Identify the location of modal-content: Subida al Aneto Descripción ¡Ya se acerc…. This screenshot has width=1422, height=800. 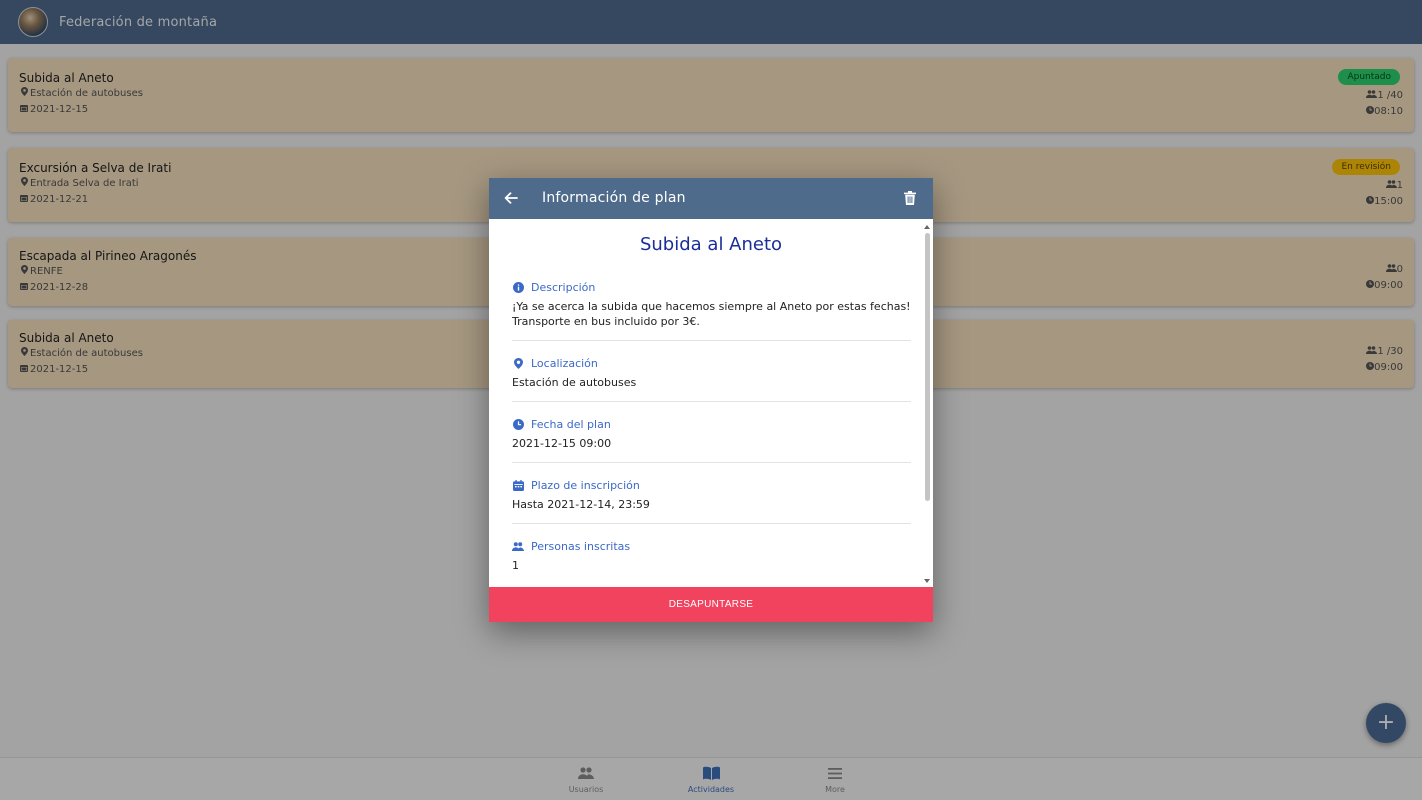
(711, 403).